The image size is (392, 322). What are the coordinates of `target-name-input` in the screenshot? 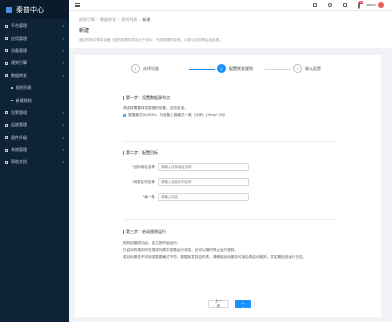 It's located at (203, 167).